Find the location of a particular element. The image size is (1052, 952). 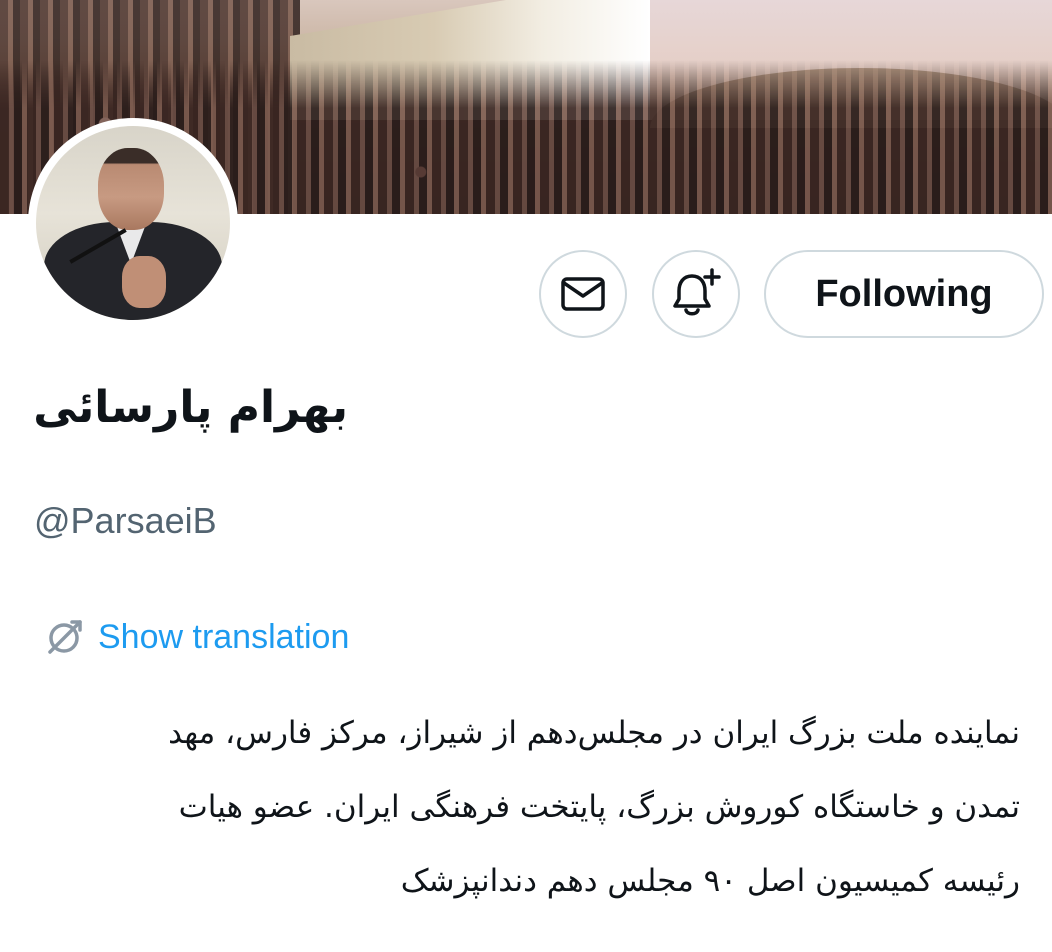

show-translation-label: Show translation is located at coordinates (224, 636).